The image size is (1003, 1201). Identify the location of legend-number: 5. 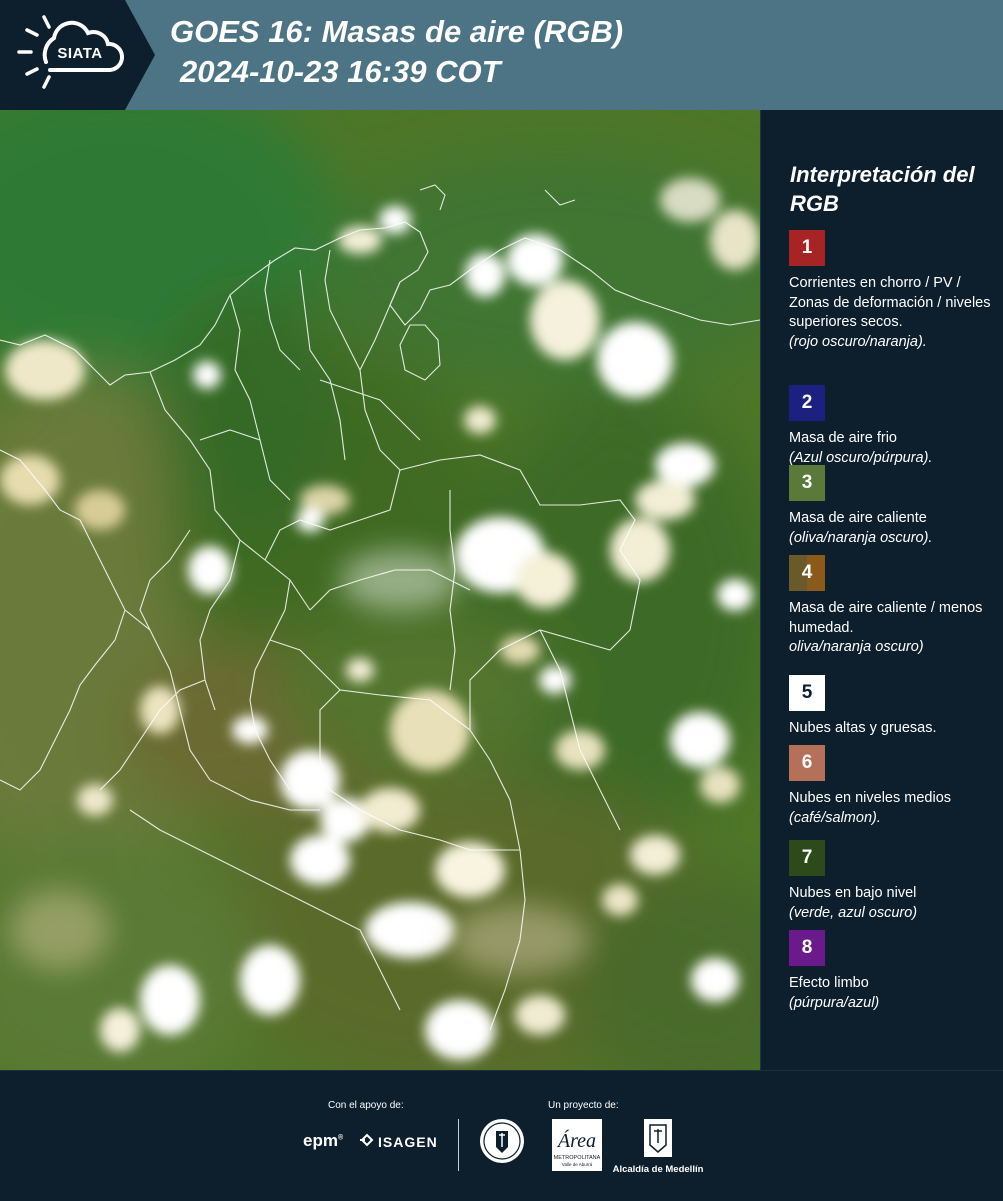
(807, 692).